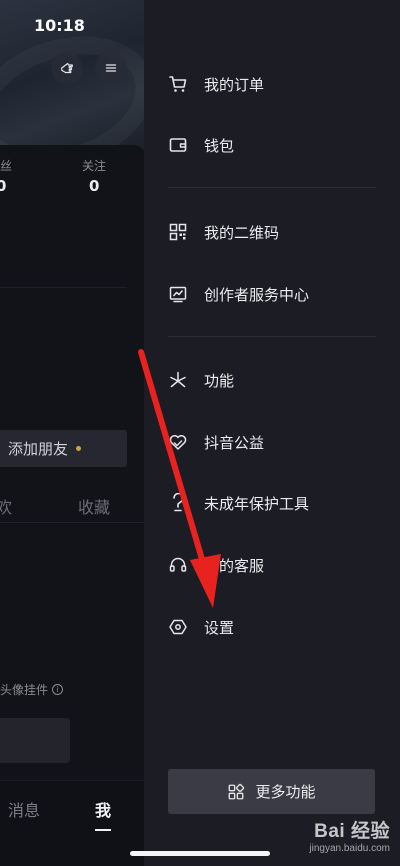 This screenshot has width=400, height=866. I want to click on menu-item-qrcode: 我的二维码, so click(273, 232).